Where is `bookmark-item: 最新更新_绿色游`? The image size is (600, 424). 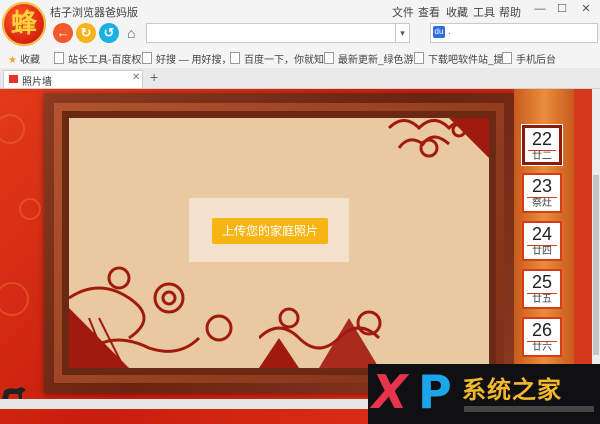
bookmark-item: 最新更新_绿色游 is located at coordinates (369, 58).